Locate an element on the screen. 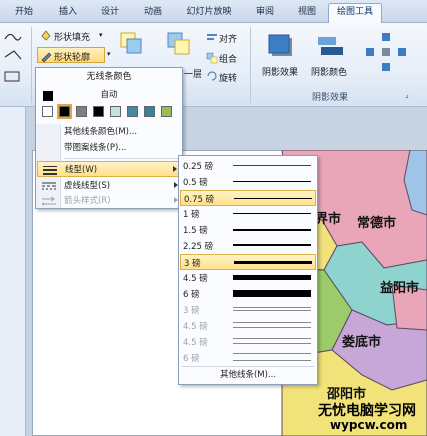 This screenshot has height=436, width=427. submenu-arrow-icon is located at coordinates (175, 169).